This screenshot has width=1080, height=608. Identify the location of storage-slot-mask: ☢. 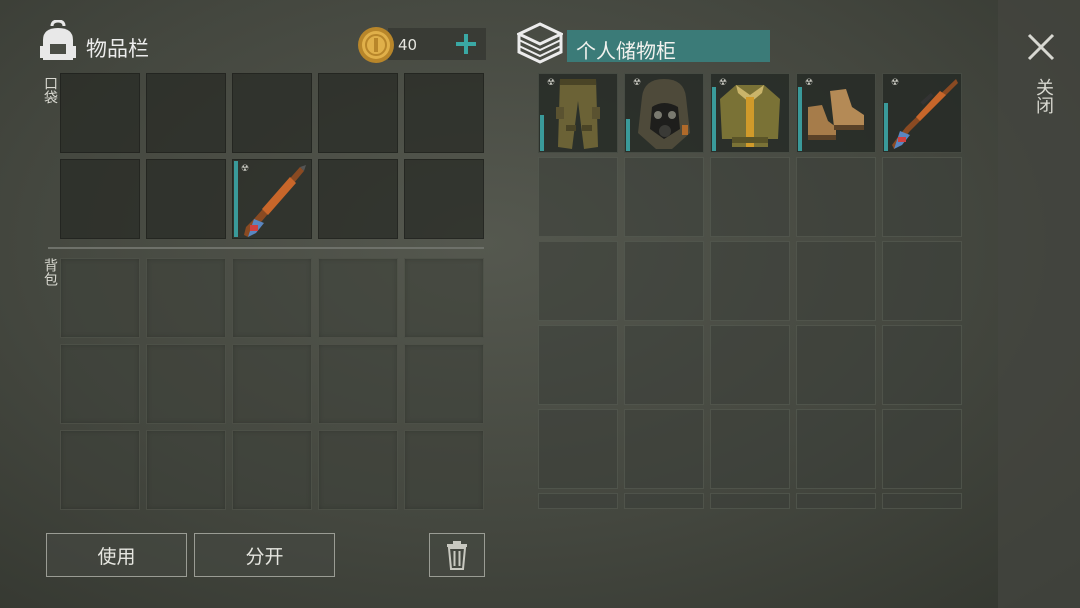
(664, 113).